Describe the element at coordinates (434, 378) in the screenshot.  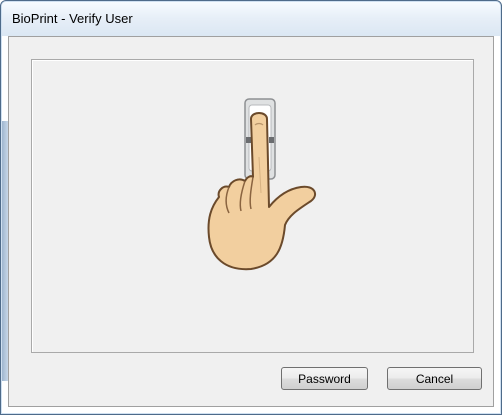
I see `cancel-button: Cancel` at that location.